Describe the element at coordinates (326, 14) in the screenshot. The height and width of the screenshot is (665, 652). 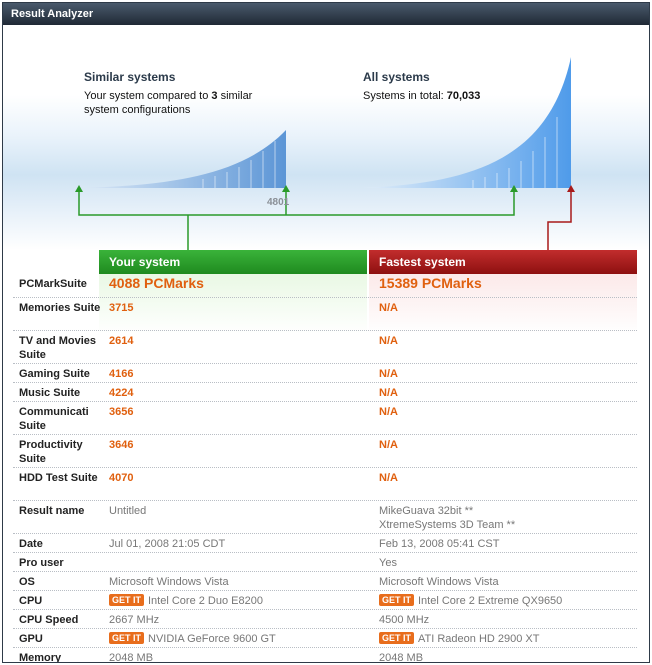
I see `window-title: Result Analyzer` at that location.